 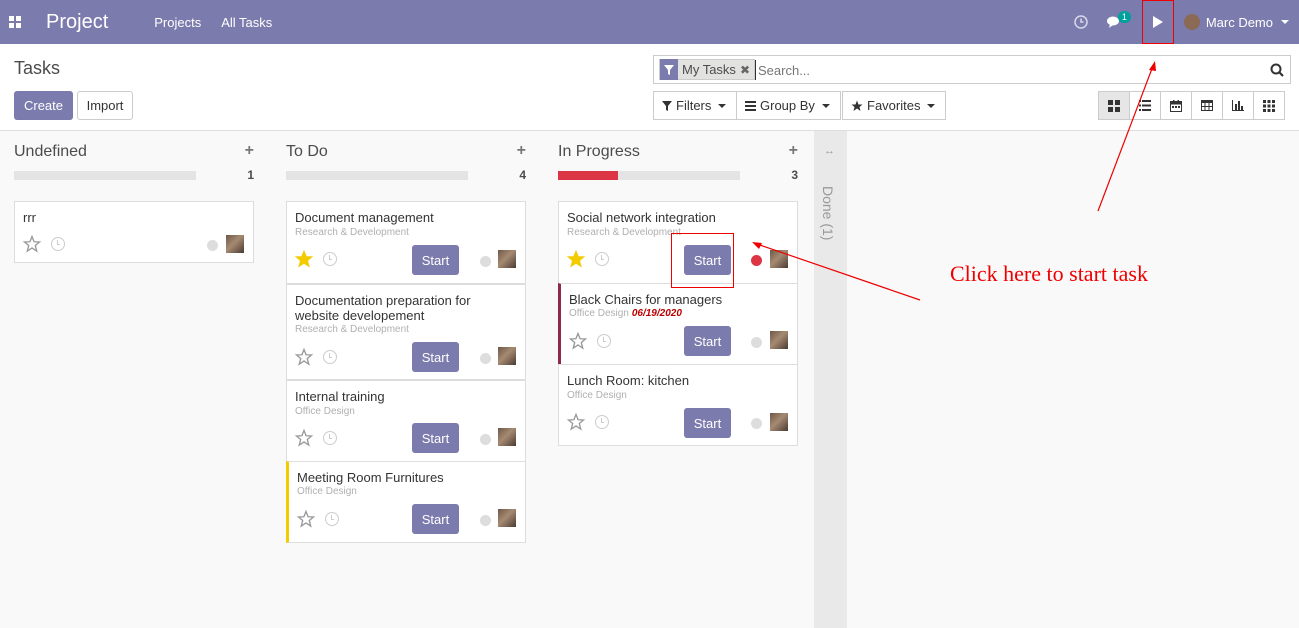 What do you see at coordinates (954, 181) in the screenshot?
I see `annotation-arrows` at bounding box center [954, 181].